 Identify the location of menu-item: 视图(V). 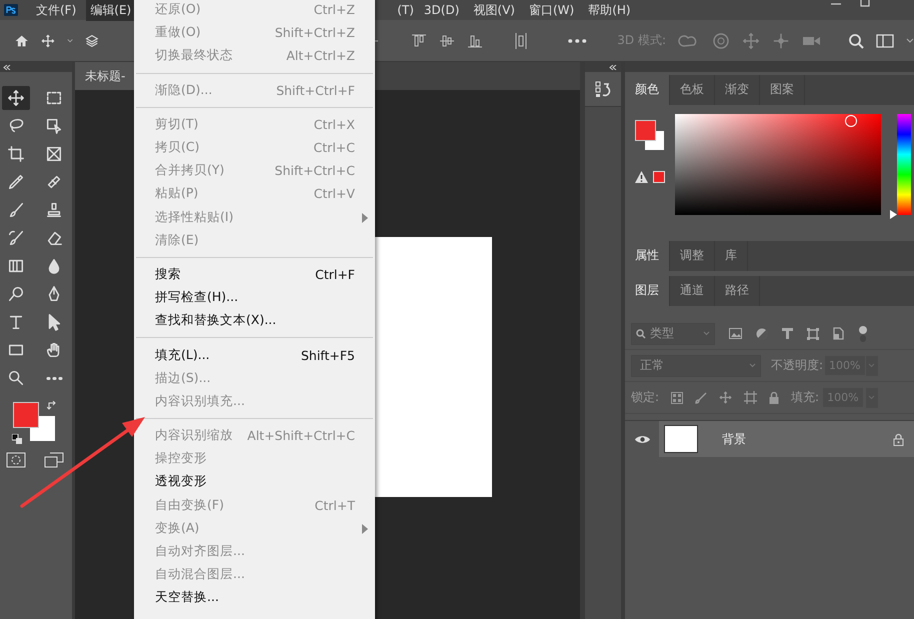
(494, 10).